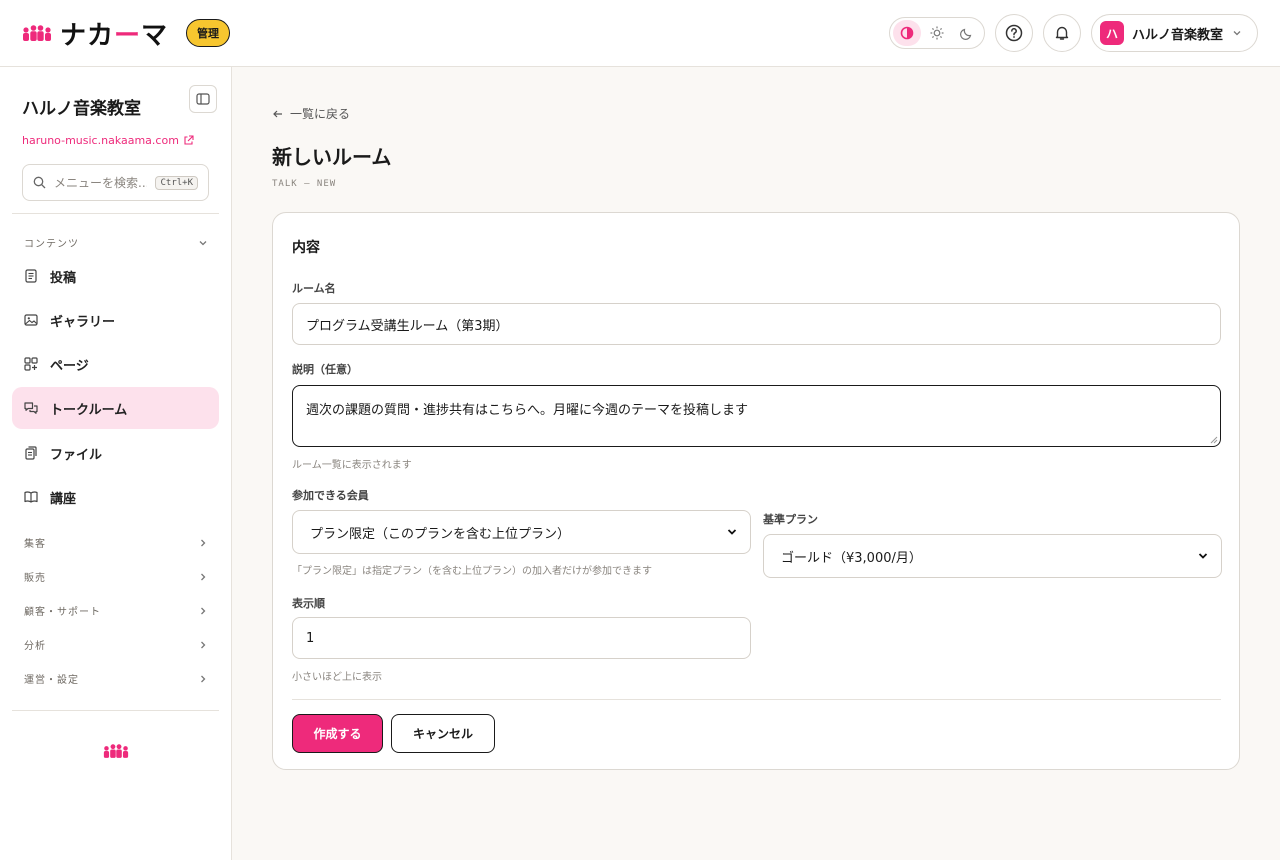 This screenshot has width=1280, height=860. I want to click on app-logo: ナカーマ 管理, so click(126, 33).